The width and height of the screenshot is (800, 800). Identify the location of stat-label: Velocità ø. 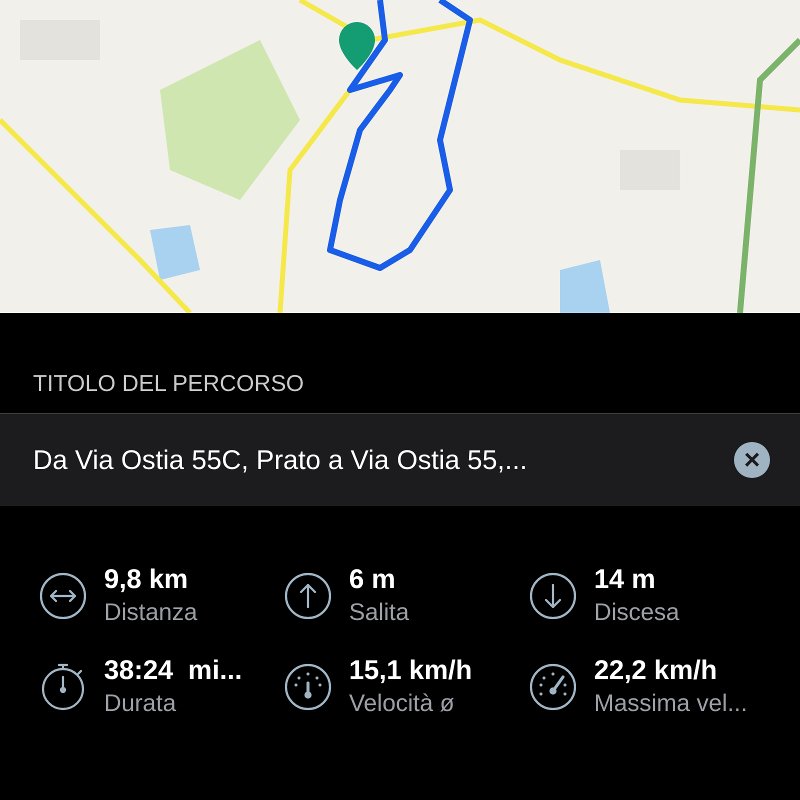
(401, 704).